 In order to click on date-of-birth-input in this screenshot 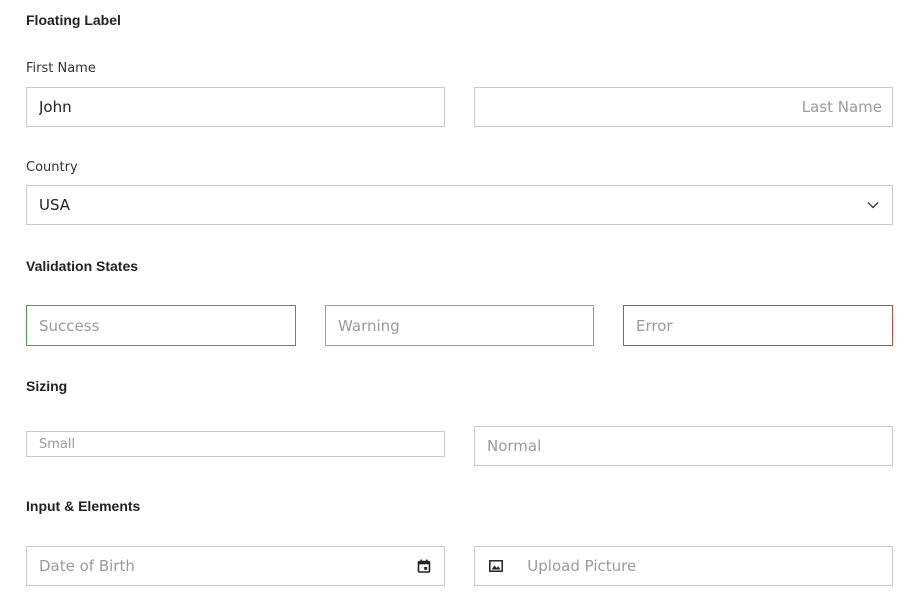, I will do `click(220, 566)`.